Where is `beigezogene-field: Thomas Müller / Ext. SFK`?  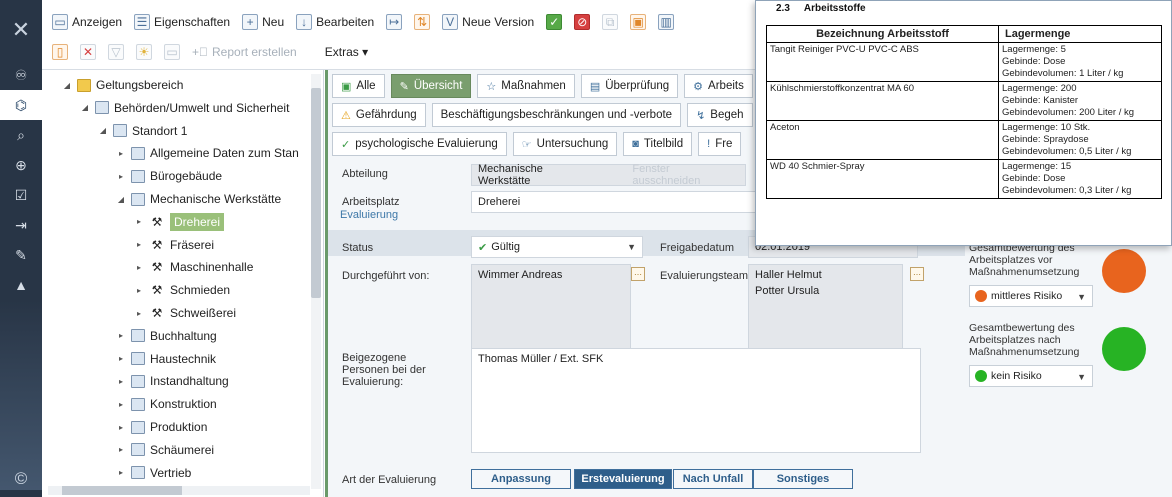
beigezogene-field: Thomas Müller / Ext. SFK is located at coordinates (696, 400).